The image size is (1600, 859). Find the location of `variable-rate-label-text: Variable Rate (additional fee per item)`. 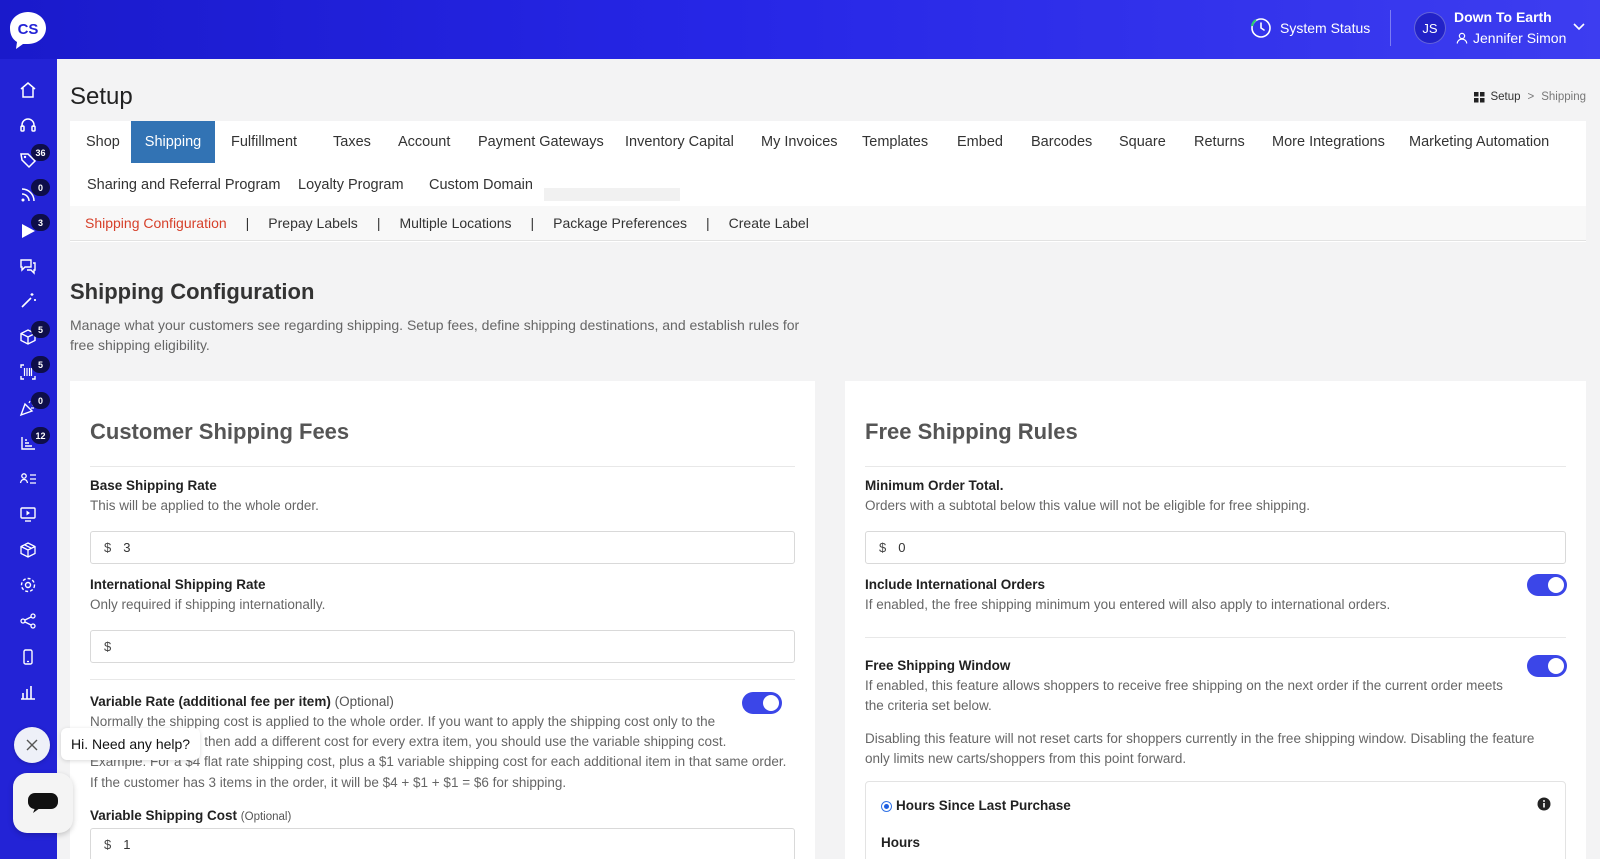

variable-rate-label-text: Variable Rate (additional fee per item) is located at coordinates (210, 701).